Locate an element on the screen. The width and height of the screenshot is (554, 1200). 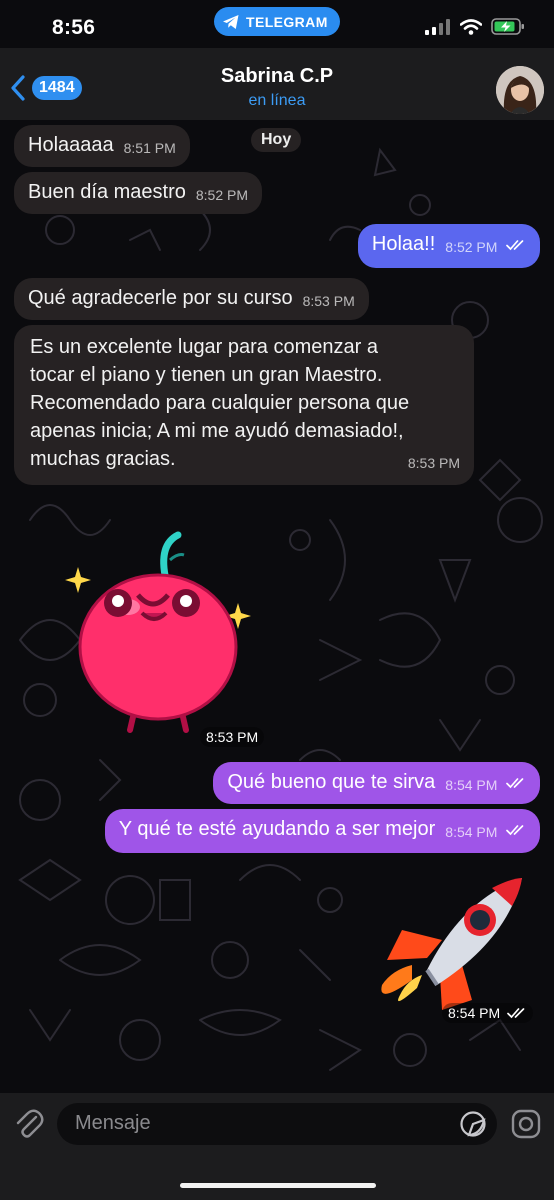
camera-icon is located at coordinates (526, 1124).